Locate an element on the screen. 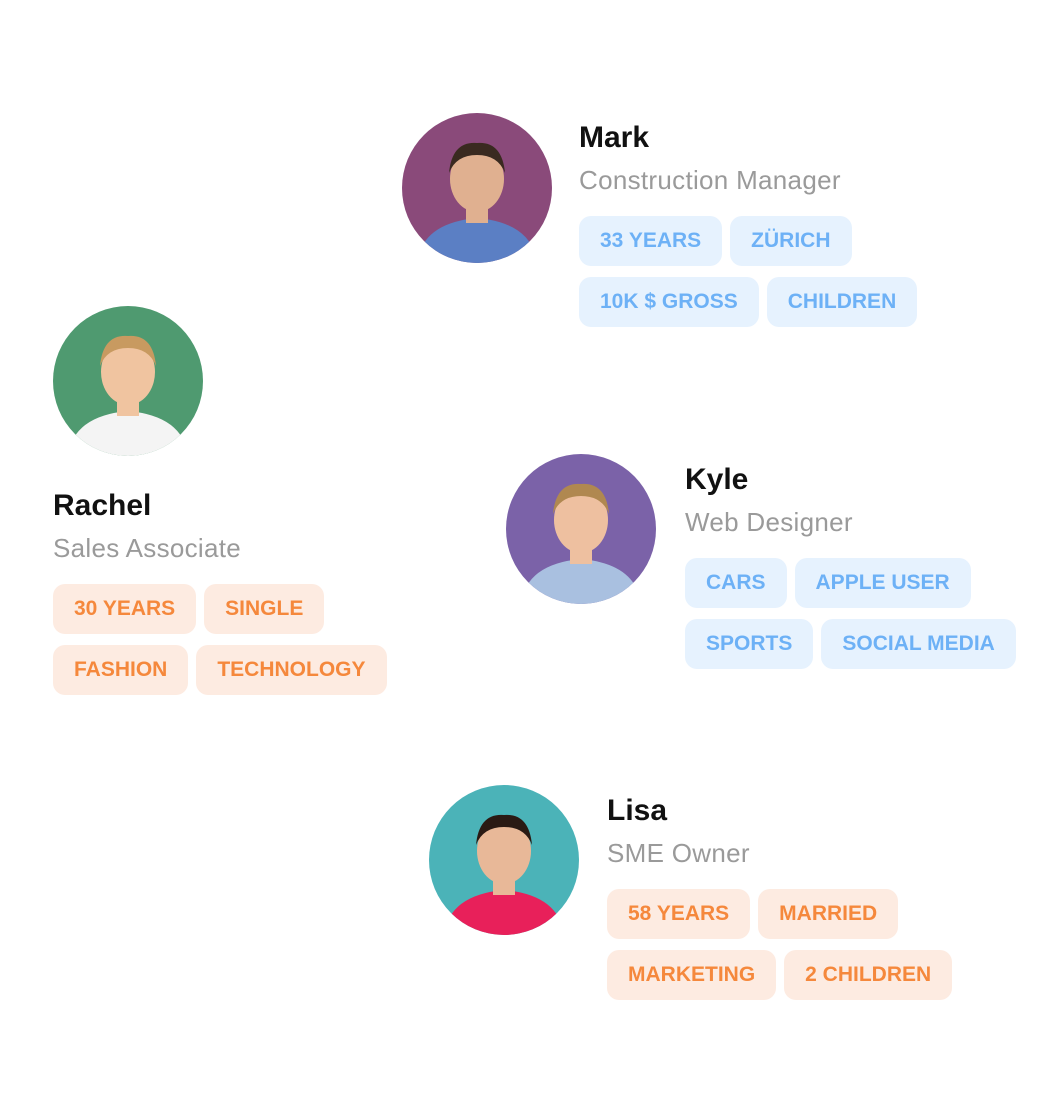  tag: 10K $ GROSS is located at coordinates (669, 302).